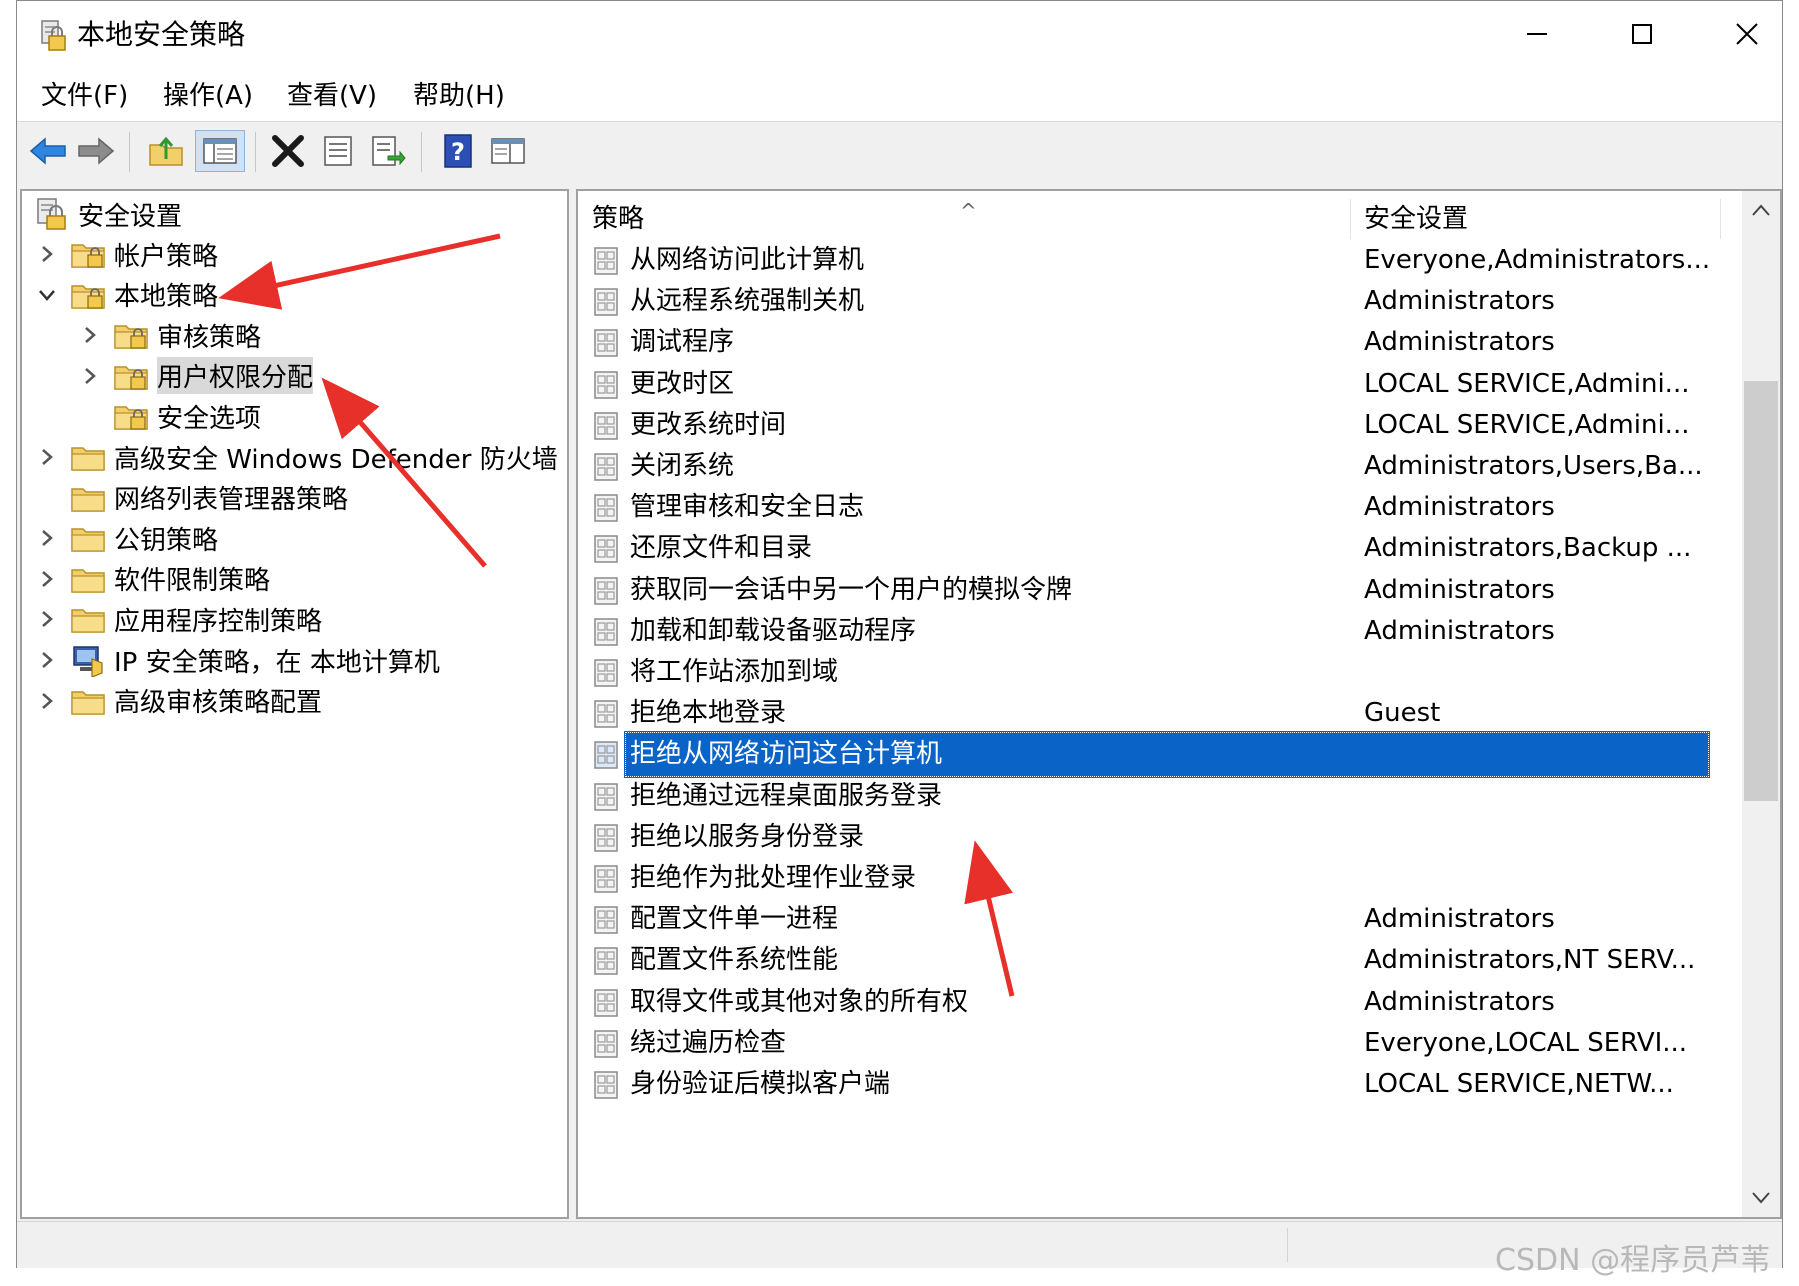 The width and height of the screenshot is (1799, 1286). I want to click on policy-row: 拒绝本地登录 Guest, so click(1150, 713).